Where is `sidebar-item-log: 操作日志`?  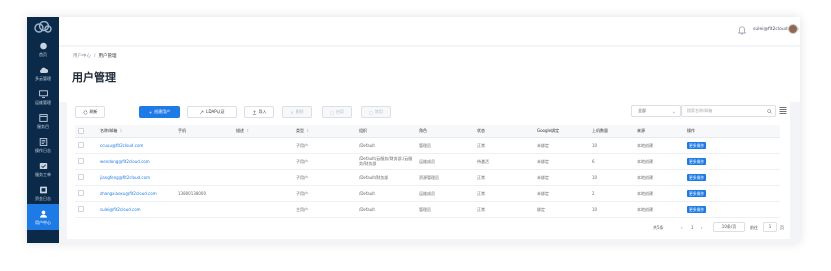
sidebar-item-log: 操作日志 is located at coordinates (43, 145).